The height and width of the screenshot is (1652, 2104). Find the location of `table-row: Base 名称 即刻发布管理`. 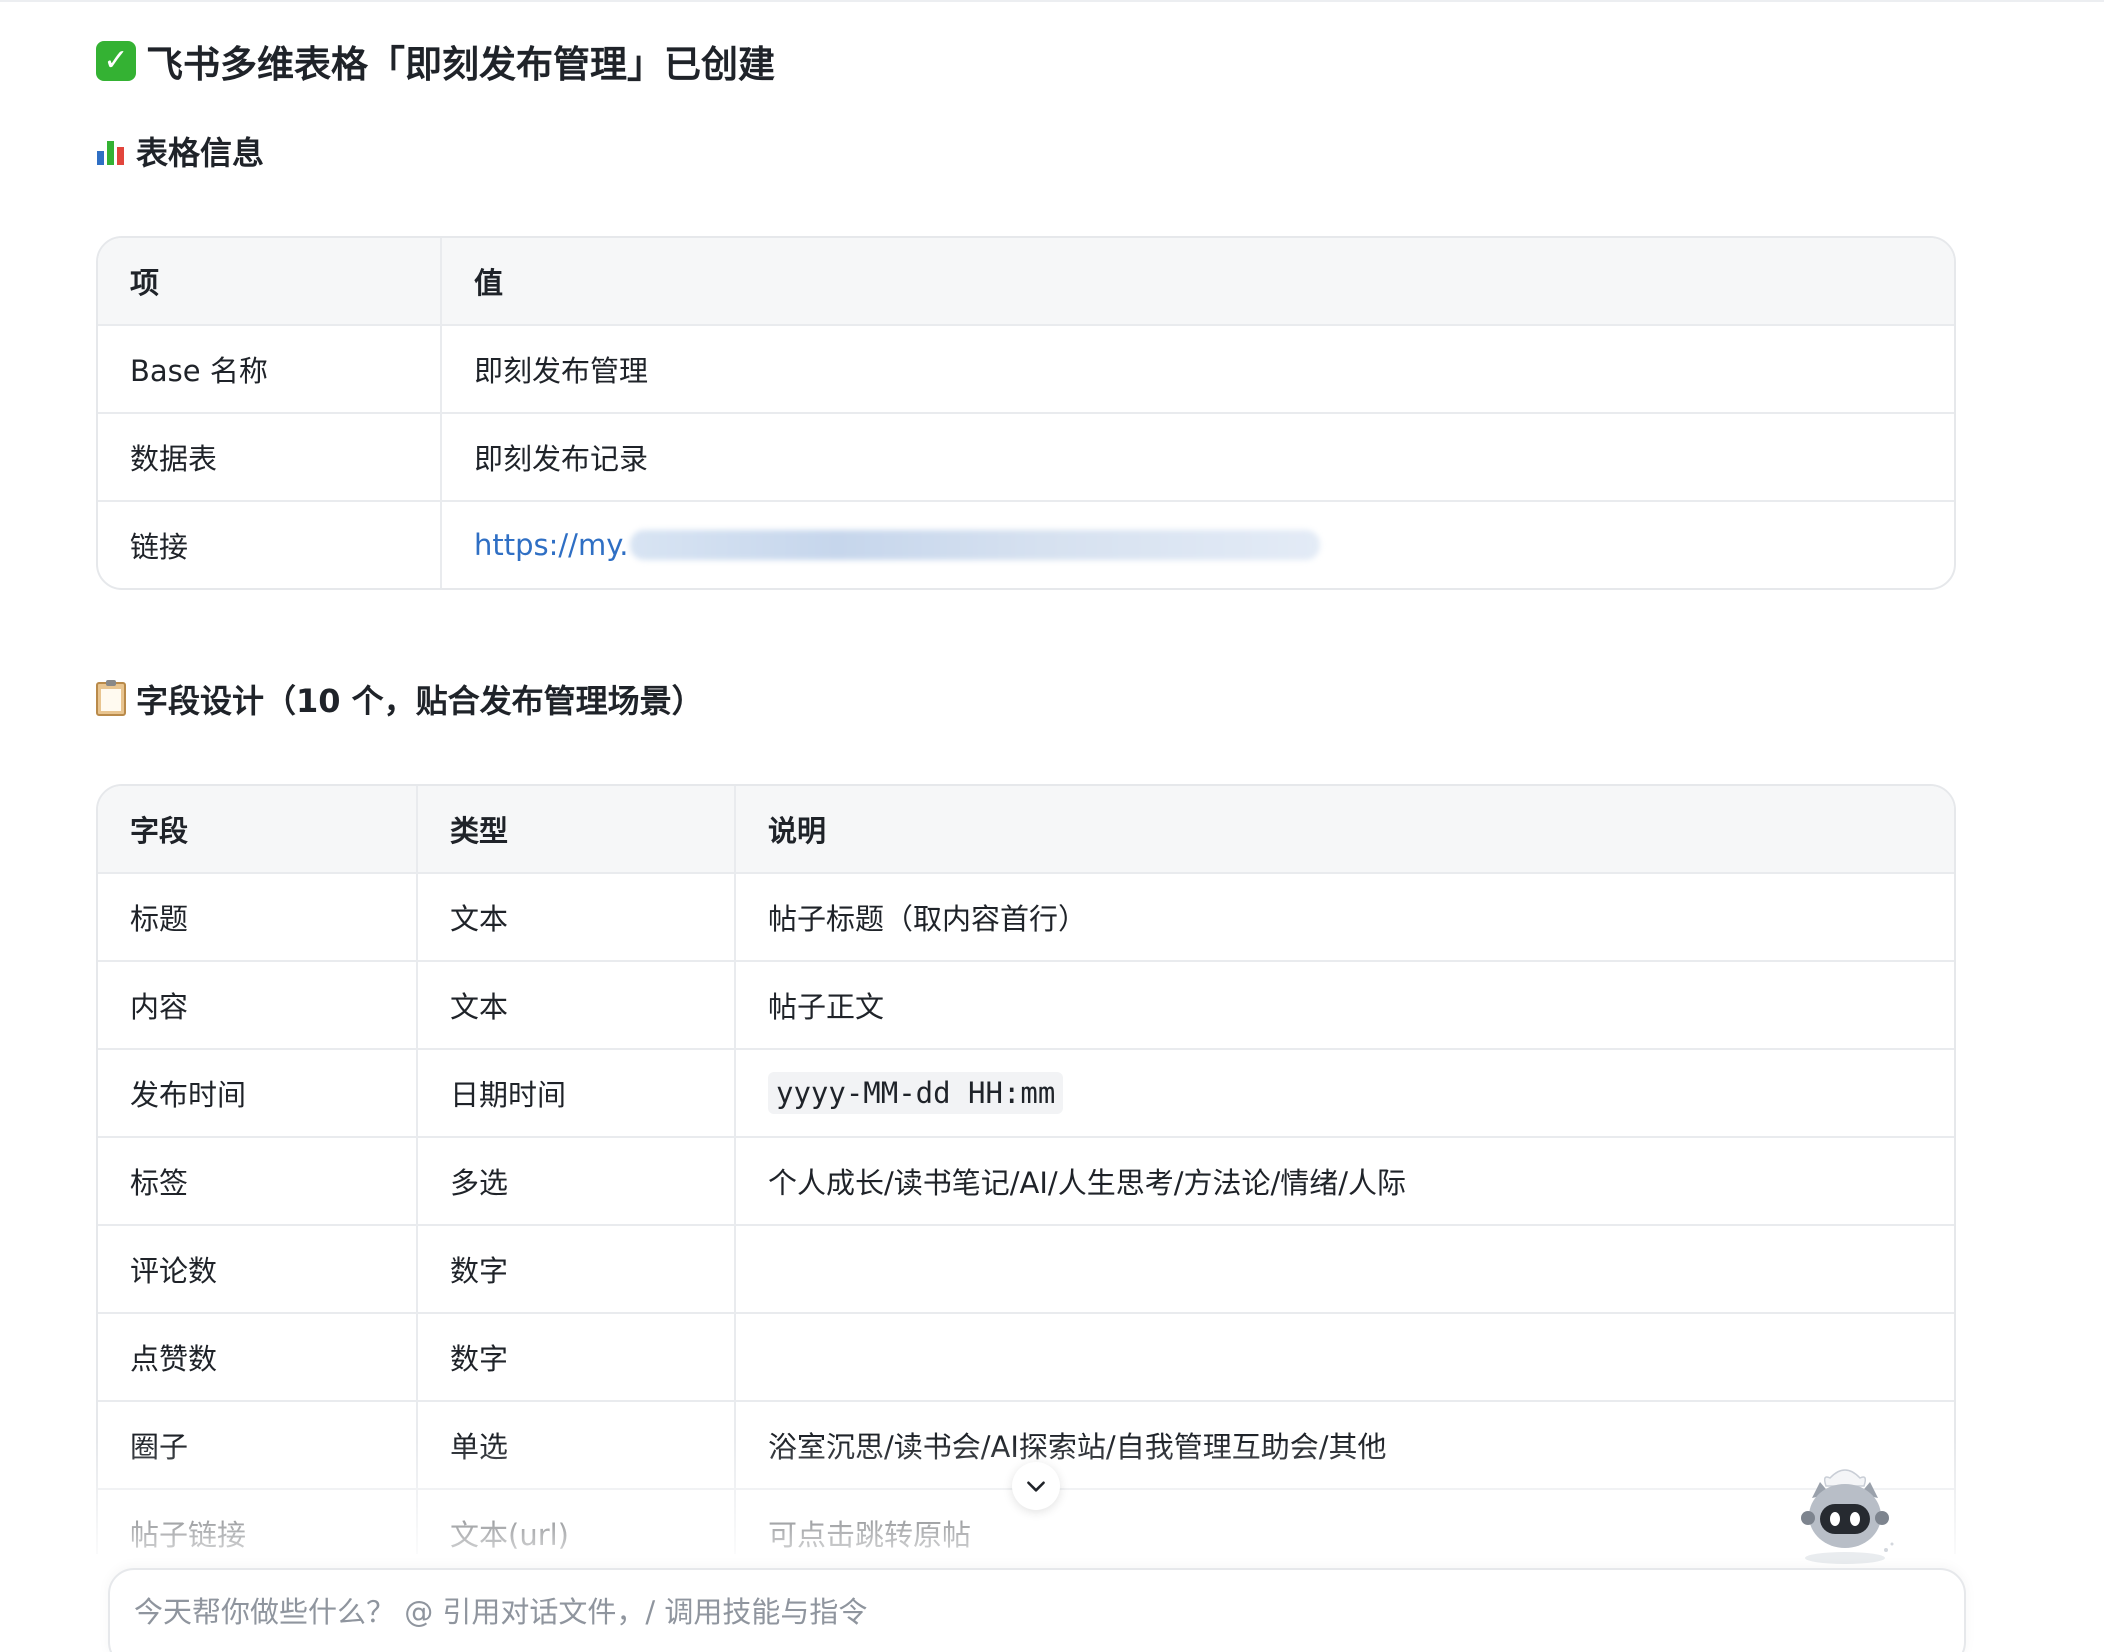

table-row: Base 名称 即刻发布管理 is located at coordinates (1026, 368).